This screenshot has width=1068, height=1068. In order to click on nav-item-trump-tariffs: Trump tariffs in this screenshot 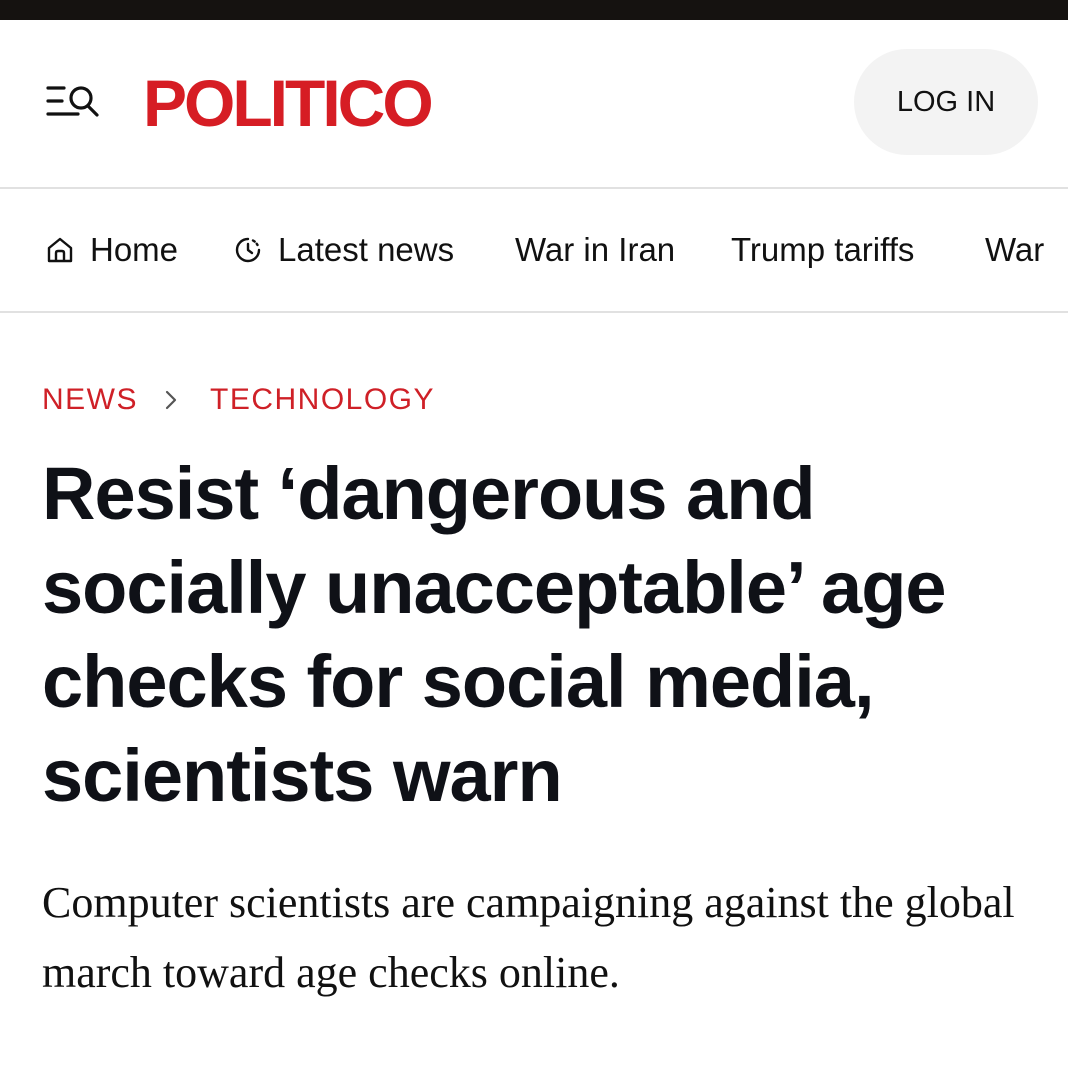, I will do `click(822, 250)`.